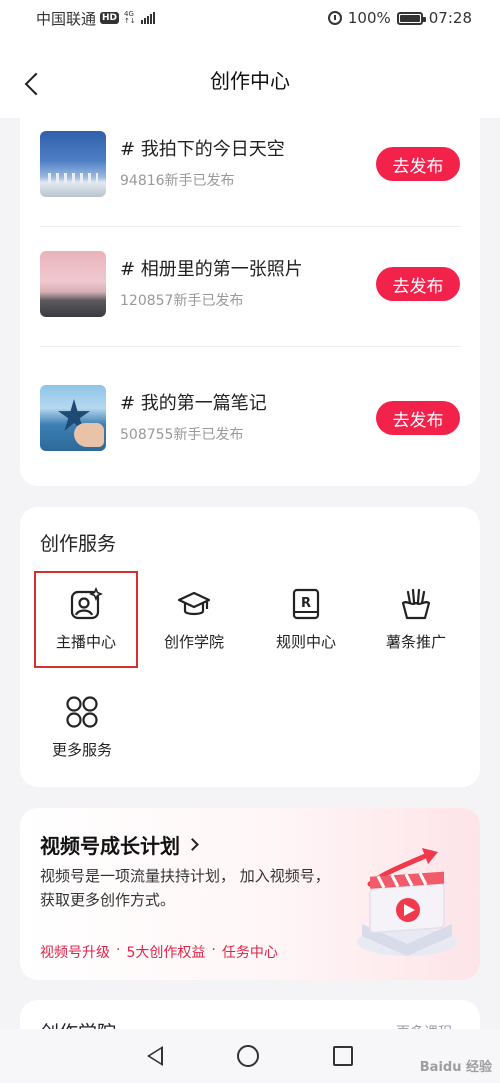  I want to click on topic-count: 94816新手已发布, so click(177, 181).